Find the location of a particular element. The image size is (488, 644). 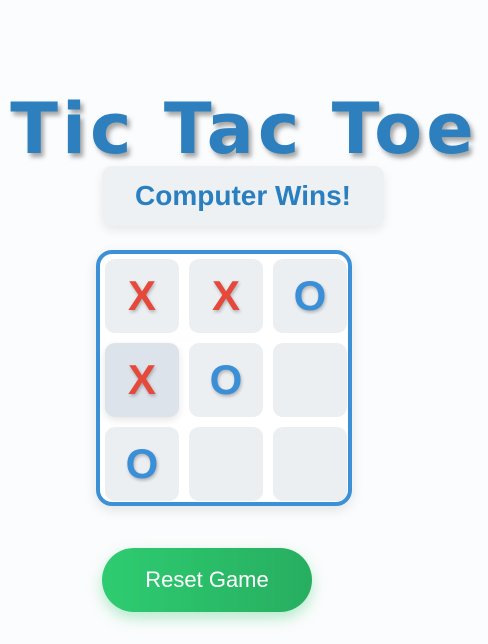

board-cell-5: O is located at coordinates (226, 380).